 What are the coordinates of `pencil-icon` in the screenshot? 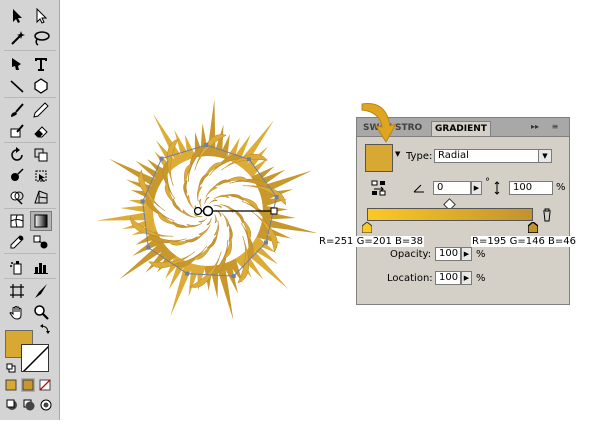 It's located at (41, 110).